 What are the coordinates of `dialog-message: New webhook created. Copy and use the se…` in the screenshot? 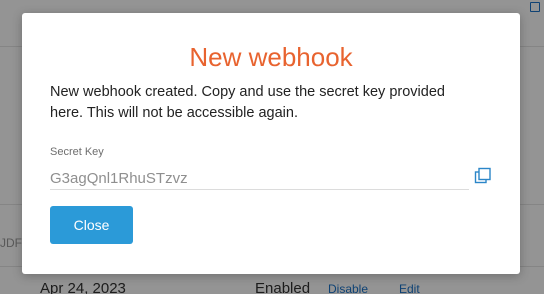 It's located at (247, 102).